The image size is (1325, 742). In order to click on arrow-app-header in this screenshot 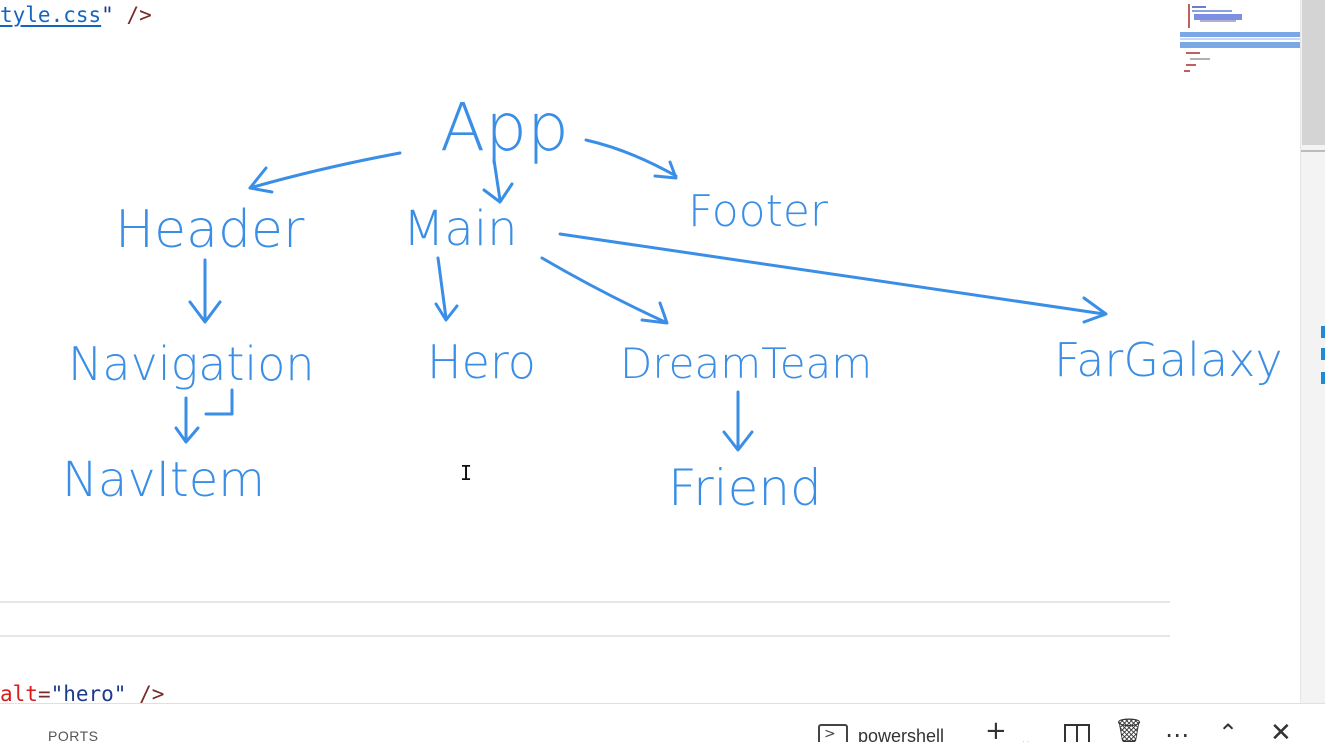, I will do `click(325, 172)`.